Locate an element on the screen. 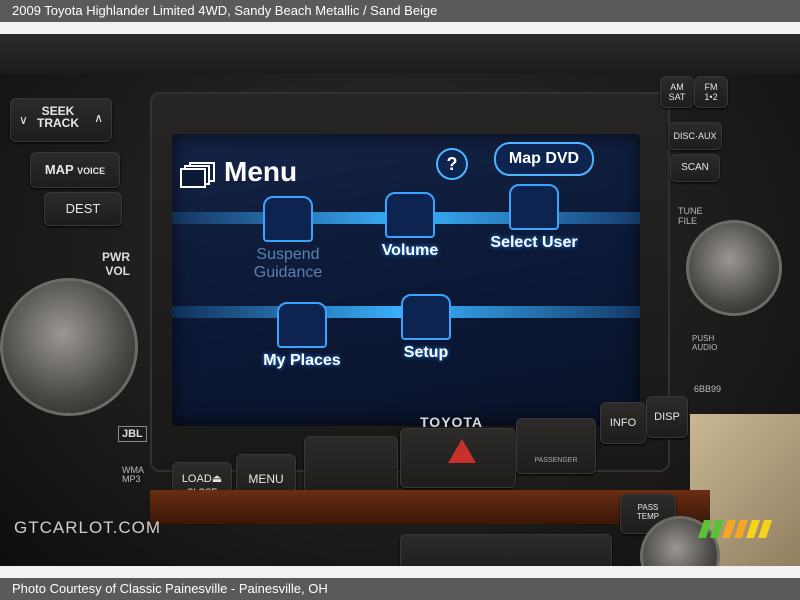 Image resolution: width=800 pixels, height=600 pixels. audio-label: AUDIO is located at coordinates (705, 347).